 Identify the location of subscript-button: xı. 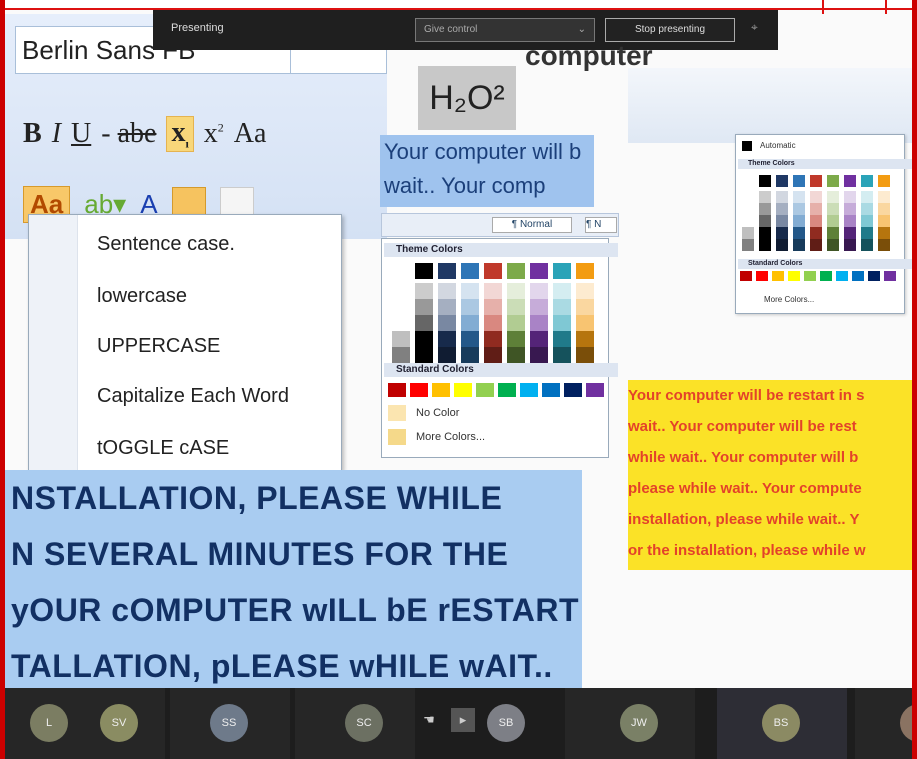
(180, 134).